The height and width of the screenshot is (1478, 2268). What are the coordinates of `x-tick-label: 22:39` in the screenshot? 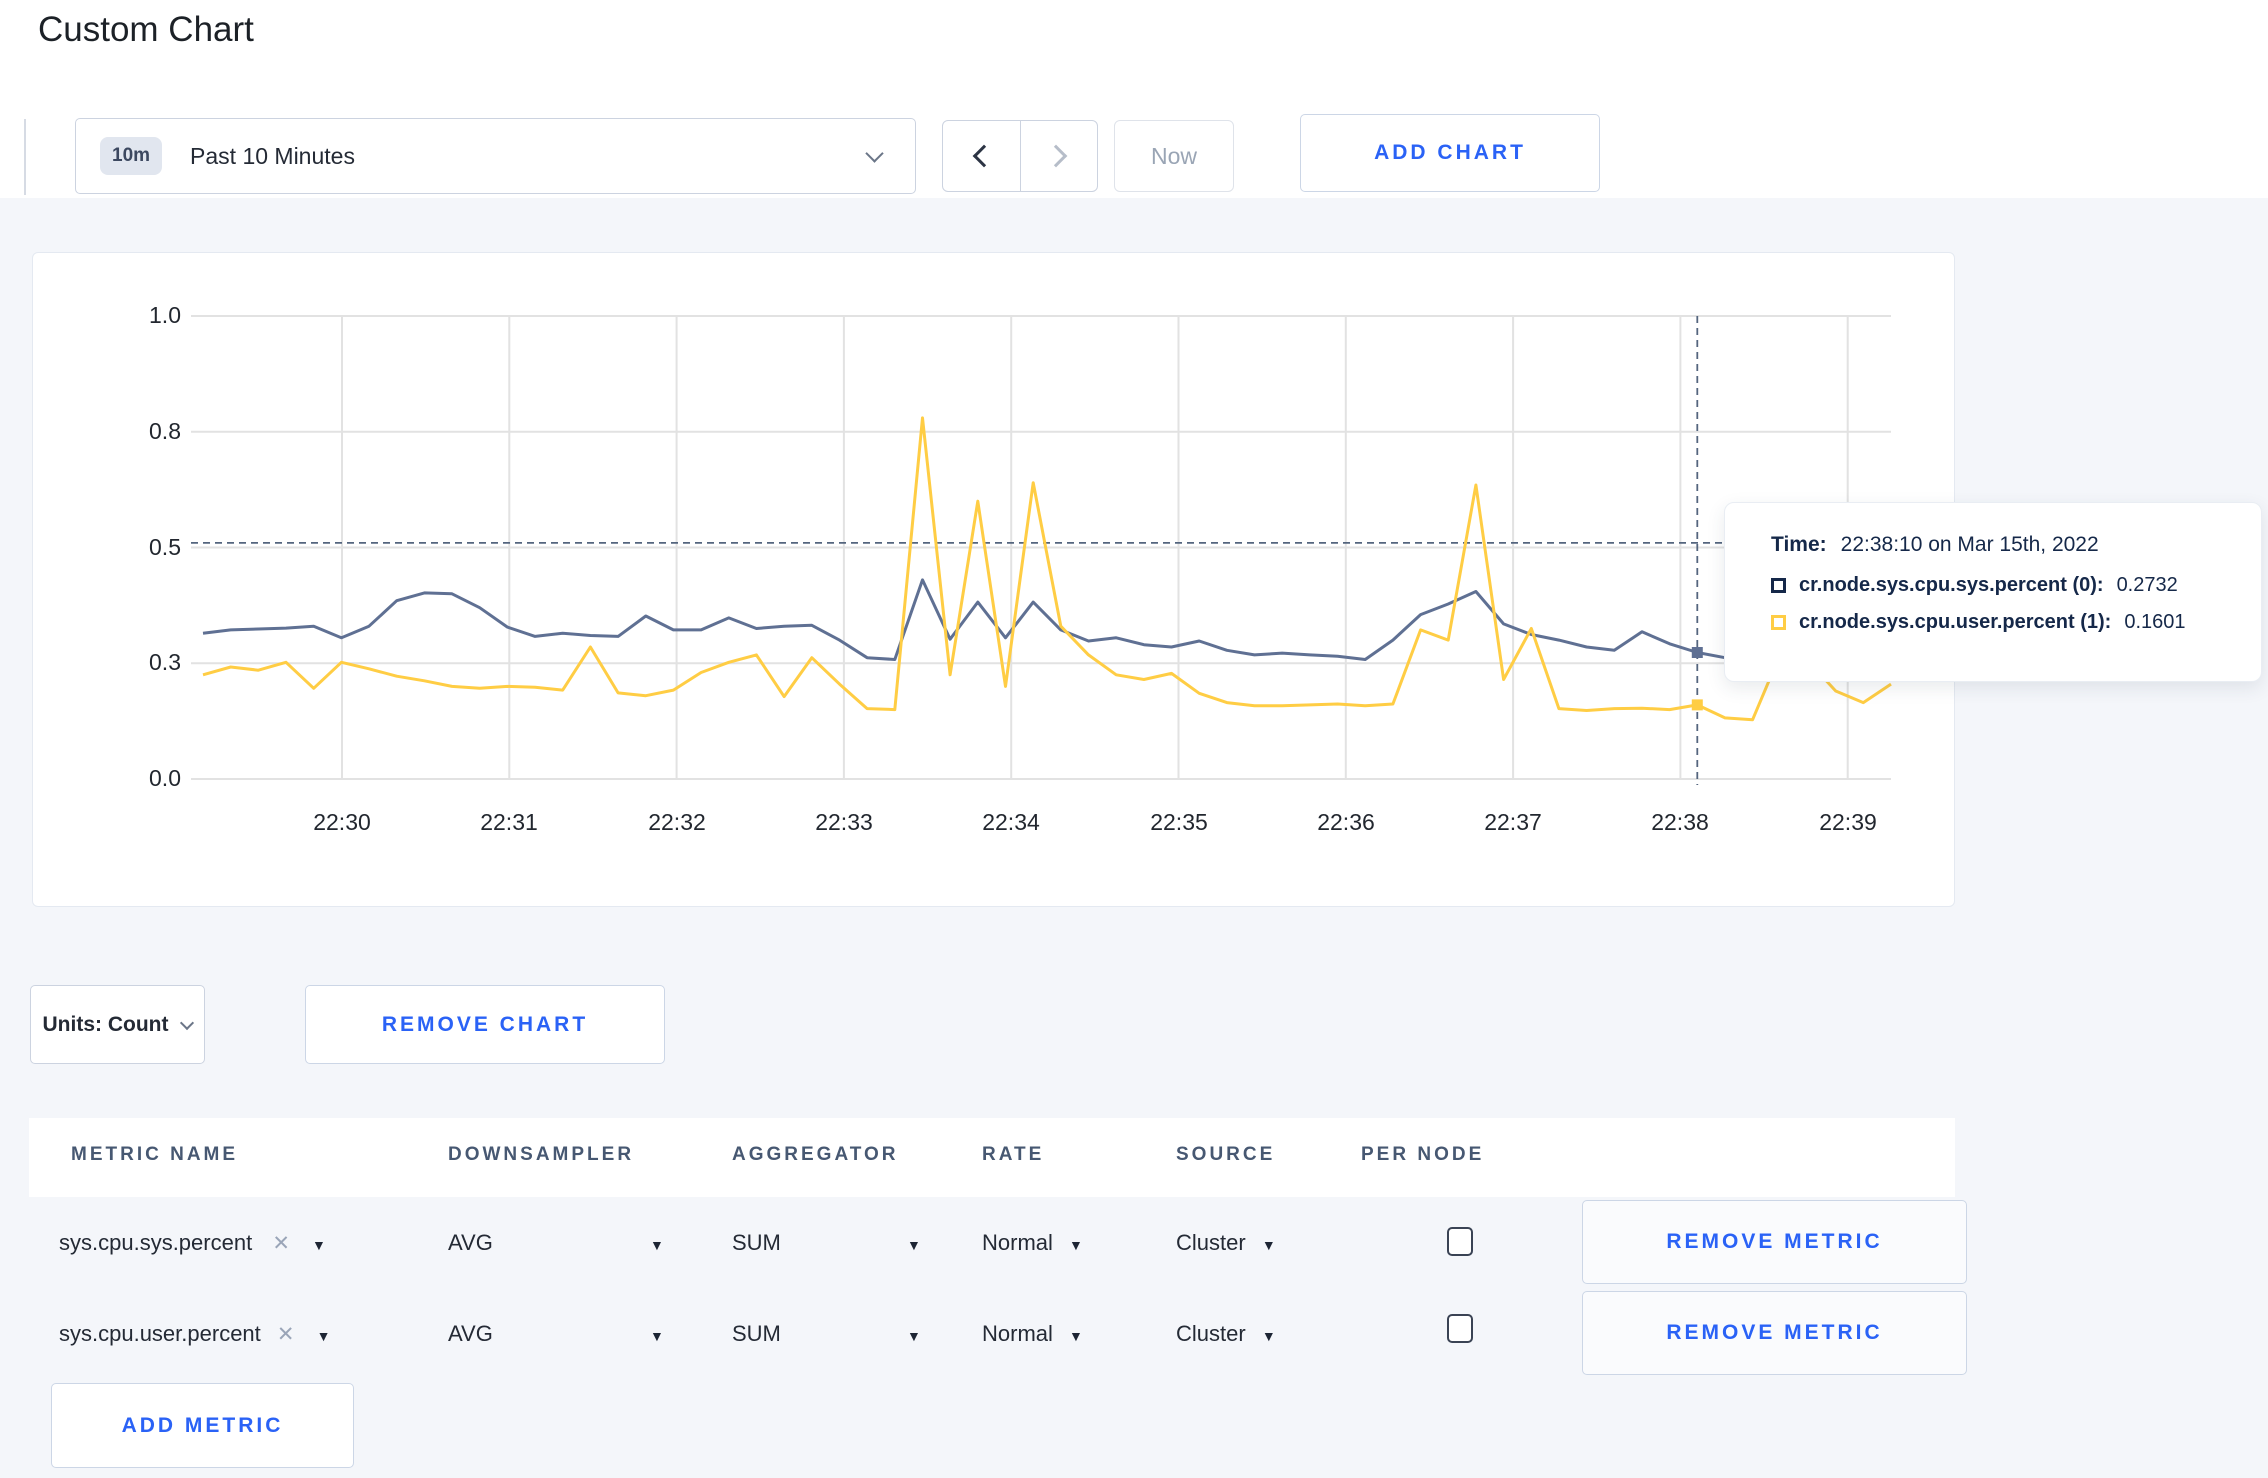 It's located at (1848, 822).